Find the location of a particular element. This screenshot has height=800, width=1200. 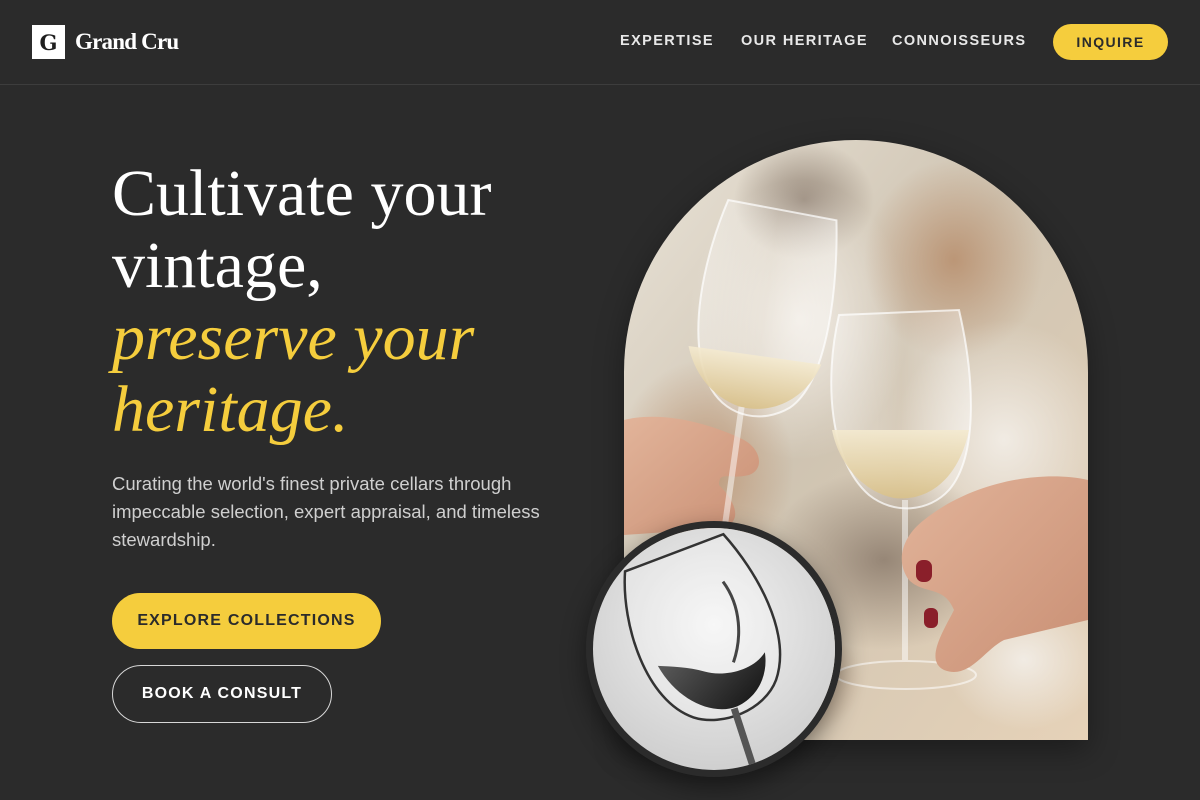

hero-title-accent-line-1: preserve your is located at coordinates (293, 337).